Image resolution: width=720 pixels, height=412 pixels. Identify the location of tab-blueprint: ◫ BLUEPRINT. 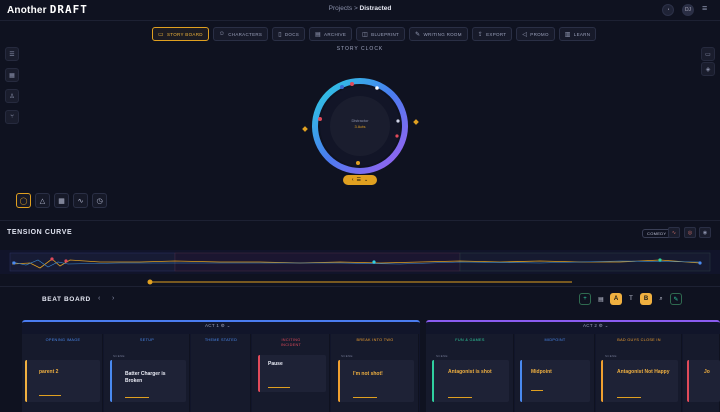
(381, 34).